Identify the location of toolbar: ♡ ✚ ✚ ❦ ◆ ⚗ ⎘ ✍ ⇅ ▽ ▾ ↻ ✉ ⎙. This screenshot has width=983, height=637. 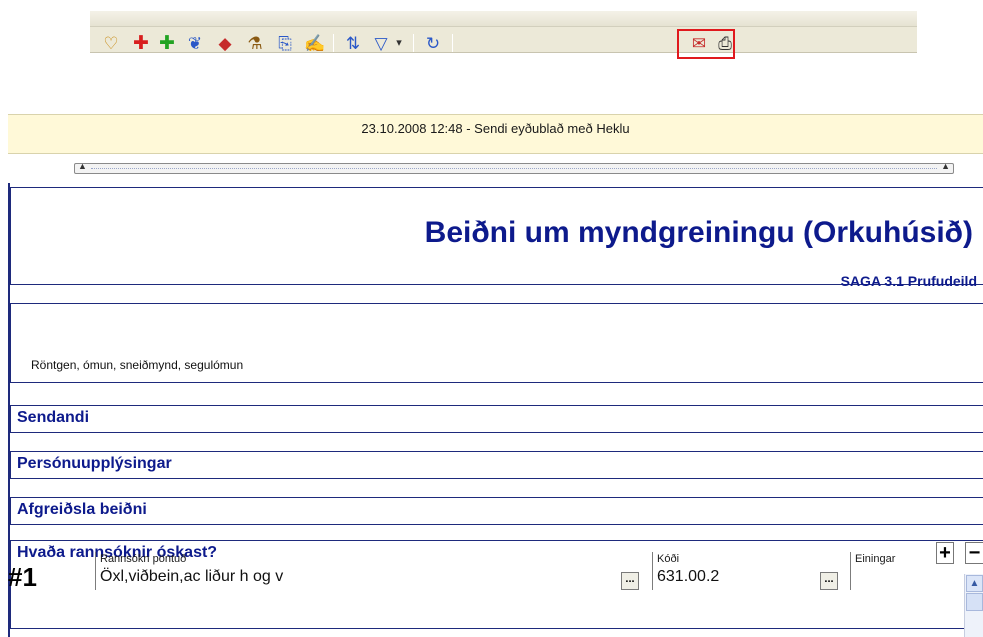
(503, 34).